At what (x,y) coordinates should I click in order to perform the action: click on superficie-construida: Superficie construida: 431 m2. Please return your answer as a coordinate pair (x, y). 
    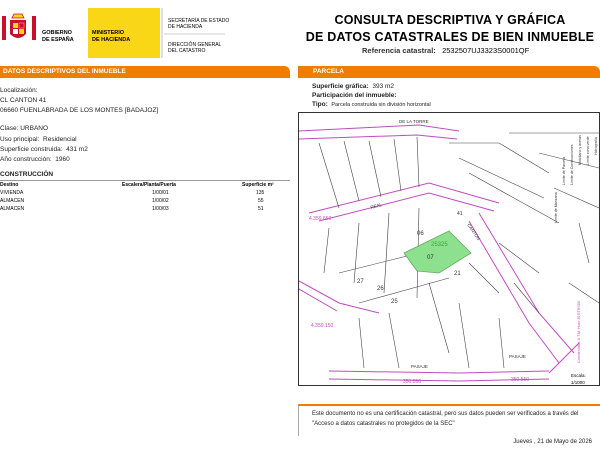
    Looking at the image, I should click on (44, 149).